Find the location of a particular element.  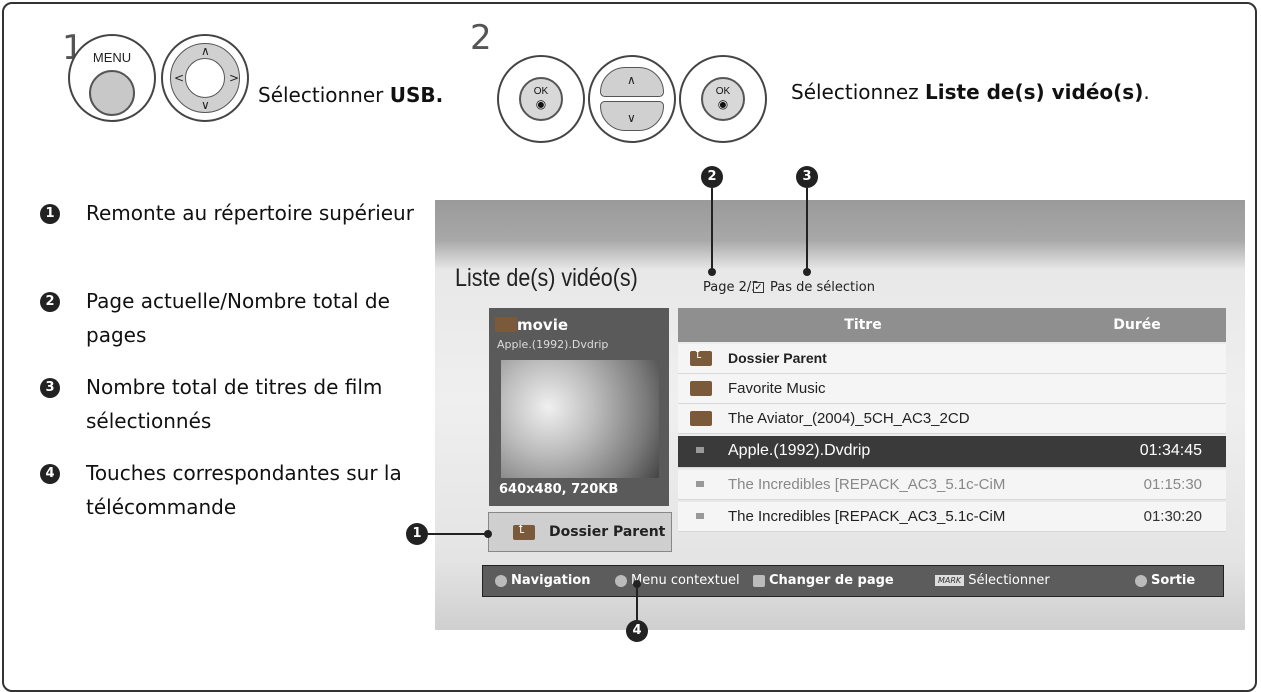

step-2-text-bold: Liste de(s) vidéo(s) is located at coordinates (1034, 92).